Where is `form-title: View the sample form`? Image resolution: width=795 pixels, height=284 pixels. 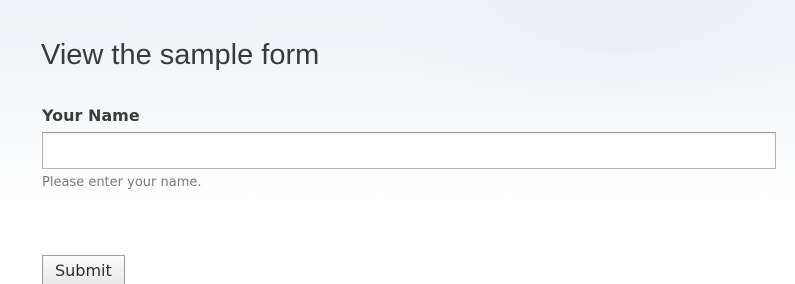 form-title: View the sample form is located at coordinates (180, 55).